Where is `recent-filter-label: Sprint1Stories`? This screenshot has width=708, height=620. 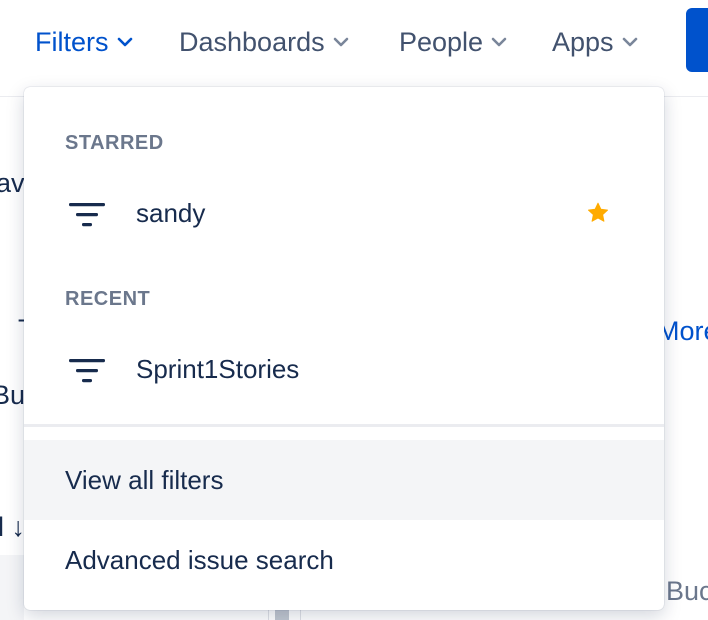
recent-filter-label: Sprint1Stories is located at coordinates (218, 369).